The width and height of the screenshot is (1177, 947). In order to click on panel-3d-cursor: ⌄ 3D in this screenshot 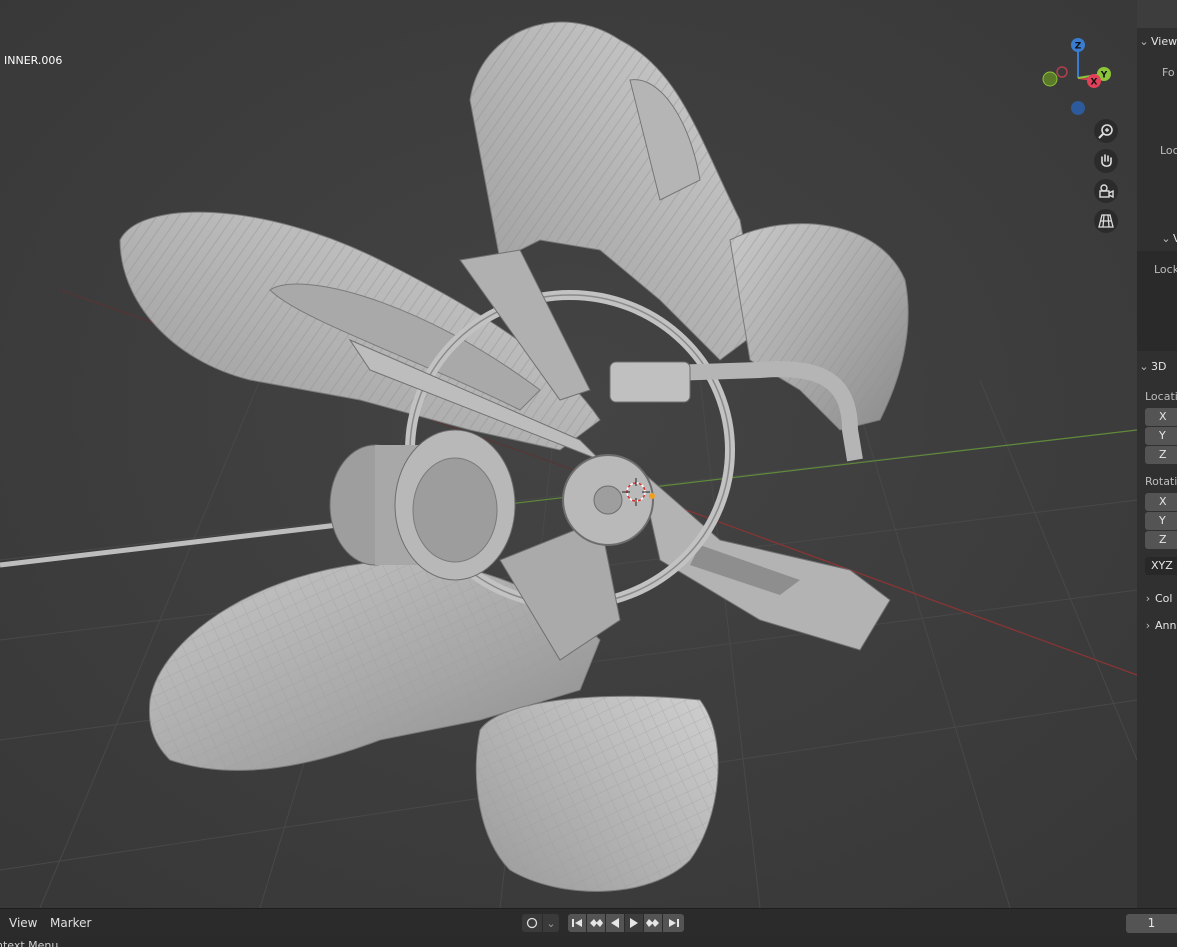, I will do `click(1151, 366)`.